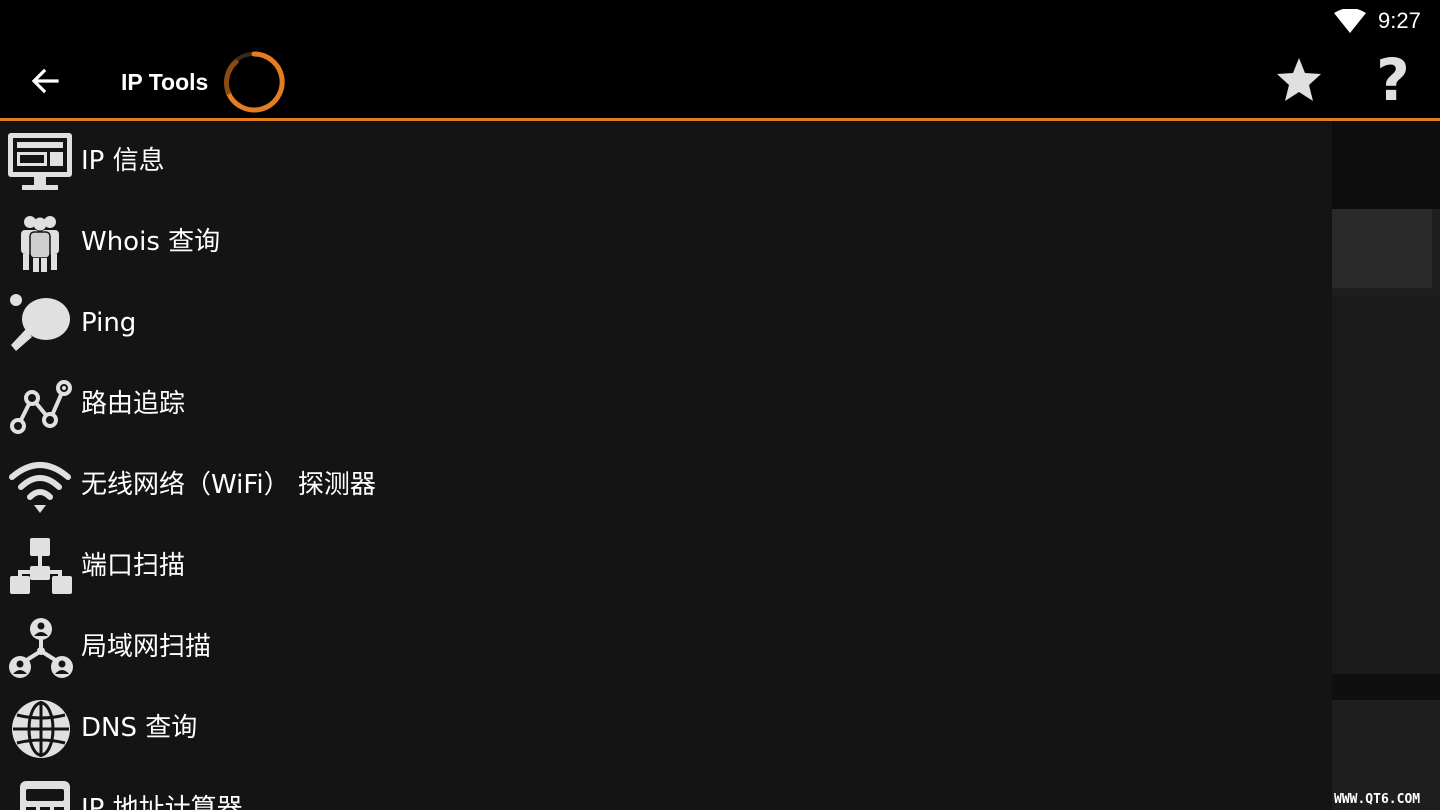 Image resolution: width=1440 pixels, height=810 pixels. What do you see at coordinates (40, 161) in the screenshot?
I see `monitor-icon` at bounding box center [40, 161].